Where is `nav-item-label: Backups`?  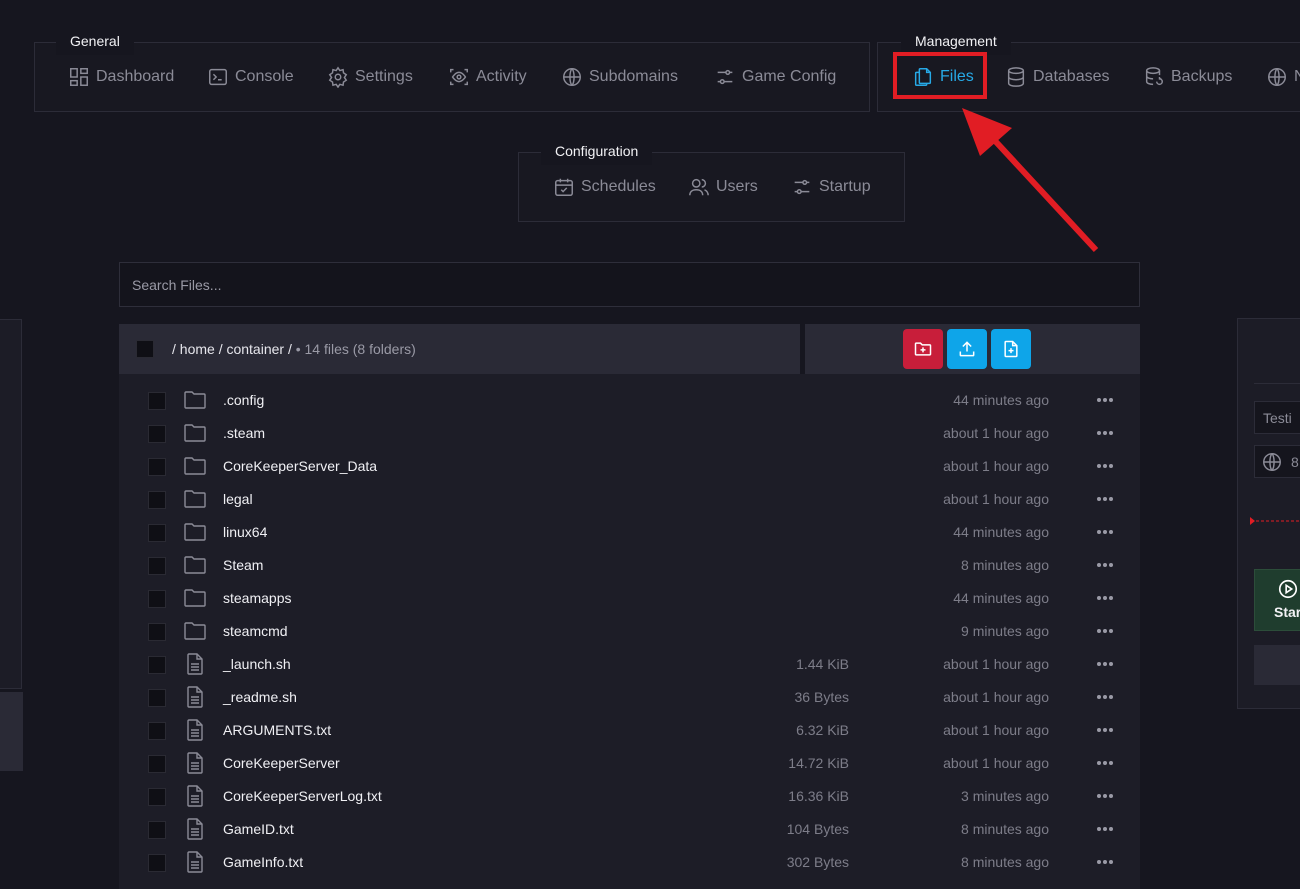
nav-item-label: Backups is located at coordinates (1202, 76).